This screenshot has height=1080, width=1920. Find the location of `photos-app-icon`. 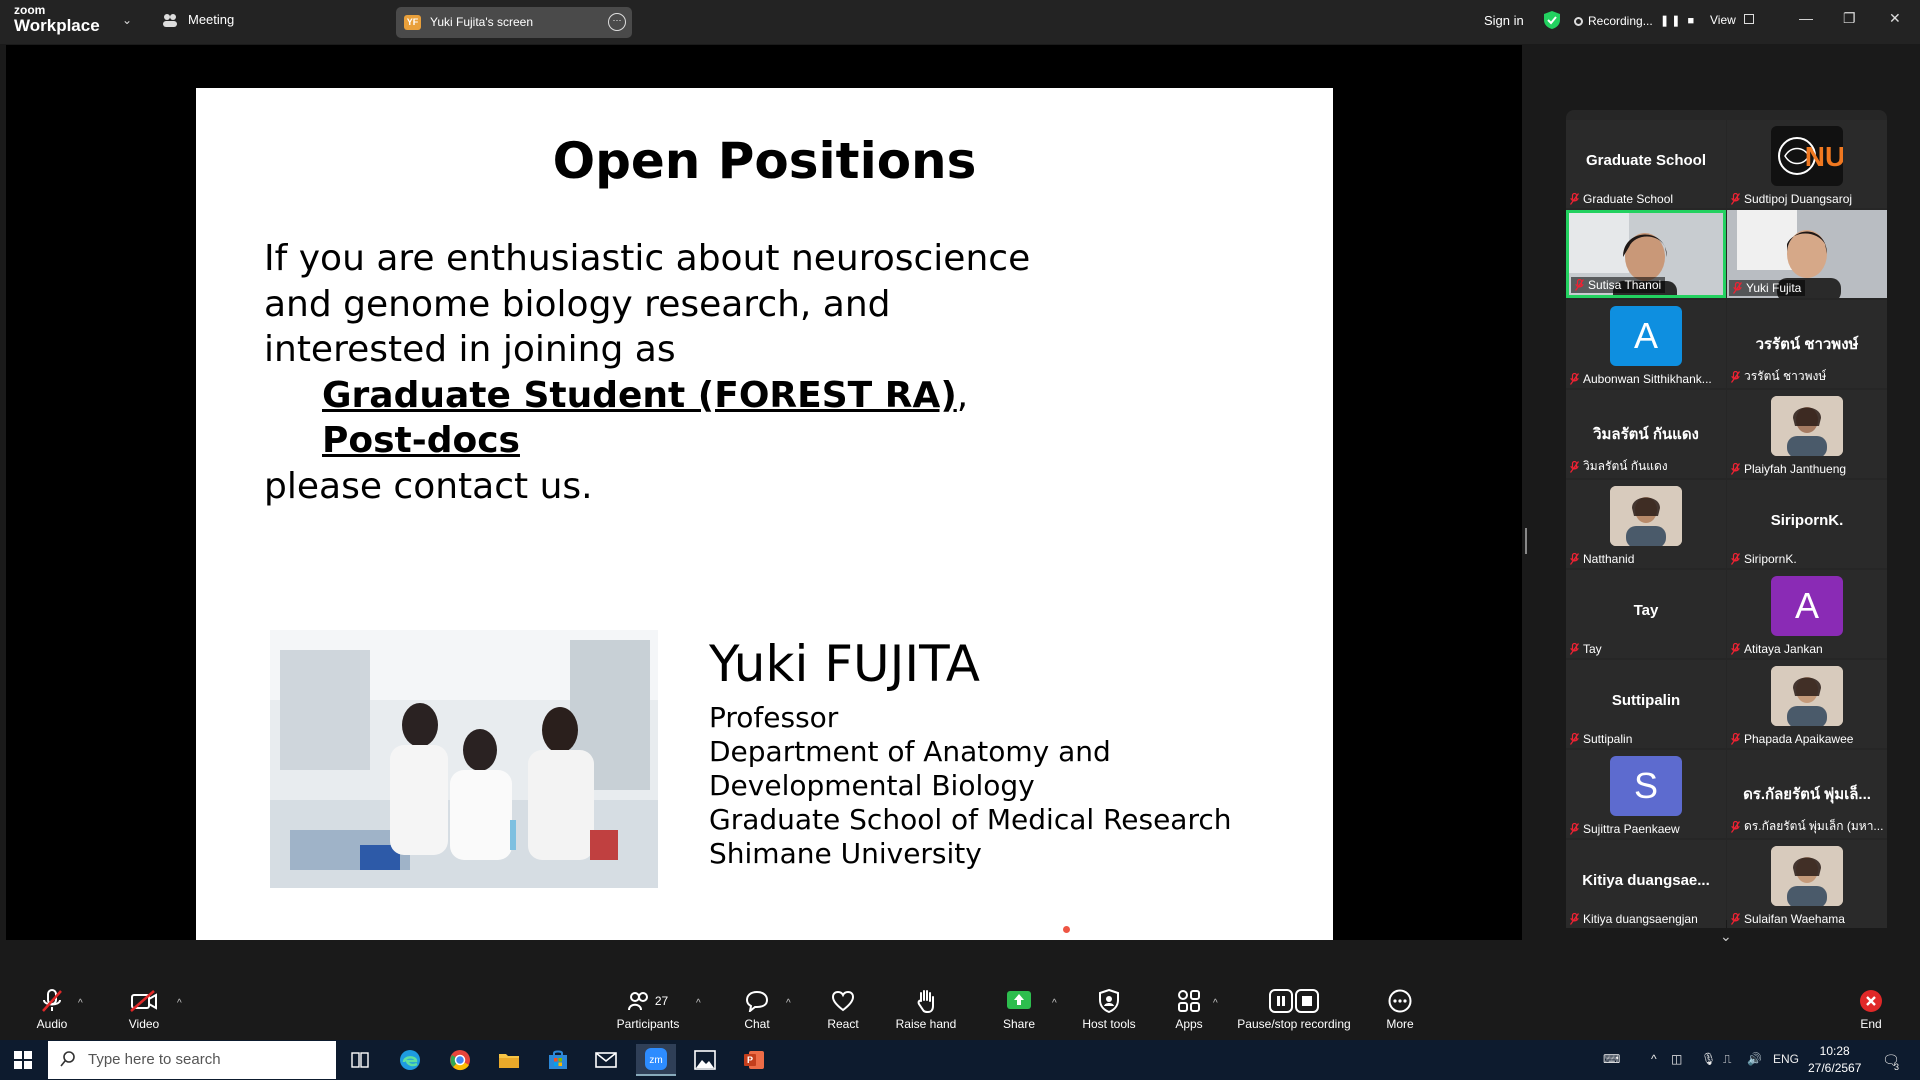

photos-app-icon is located at coordinates (705, 1060).